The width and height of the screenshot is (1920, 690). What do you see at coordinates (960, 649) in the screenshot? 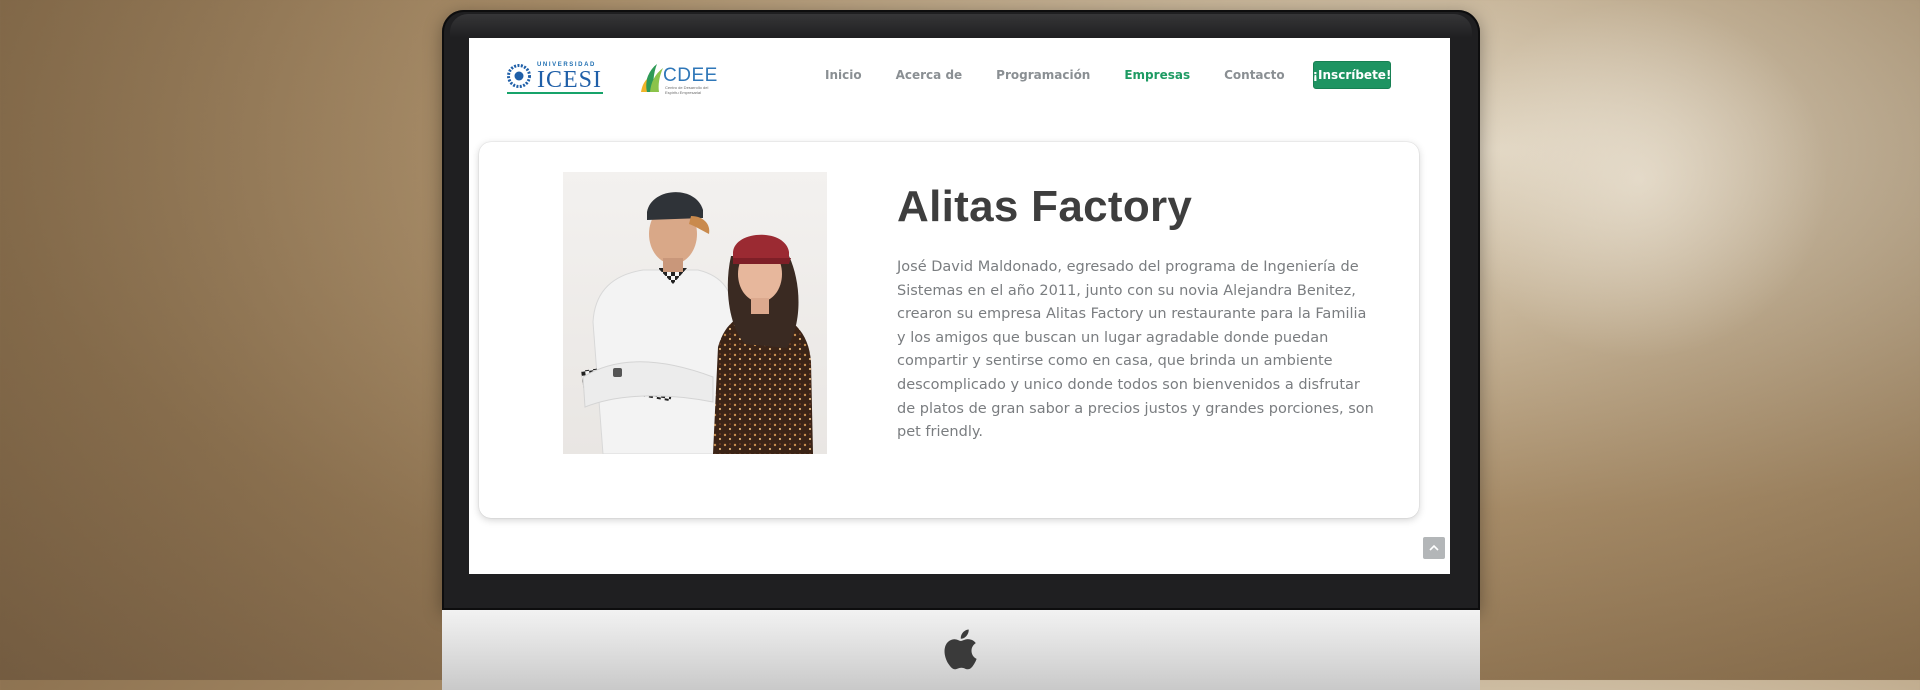
I see `apple-logo-icon` at bounding box center [960, 649].